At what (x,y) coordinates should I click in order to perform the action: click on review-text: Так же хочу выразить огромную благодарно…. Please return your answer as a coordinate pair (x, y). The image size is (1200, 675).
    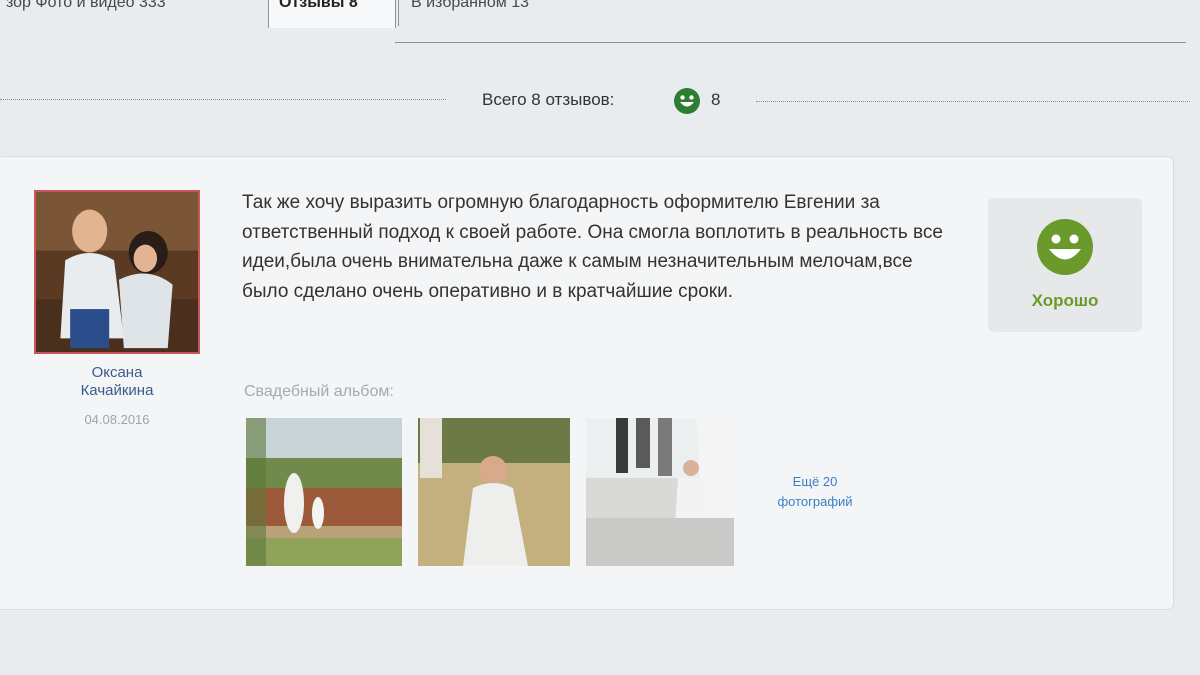
    Looking at the image, I should click on (592, 247).